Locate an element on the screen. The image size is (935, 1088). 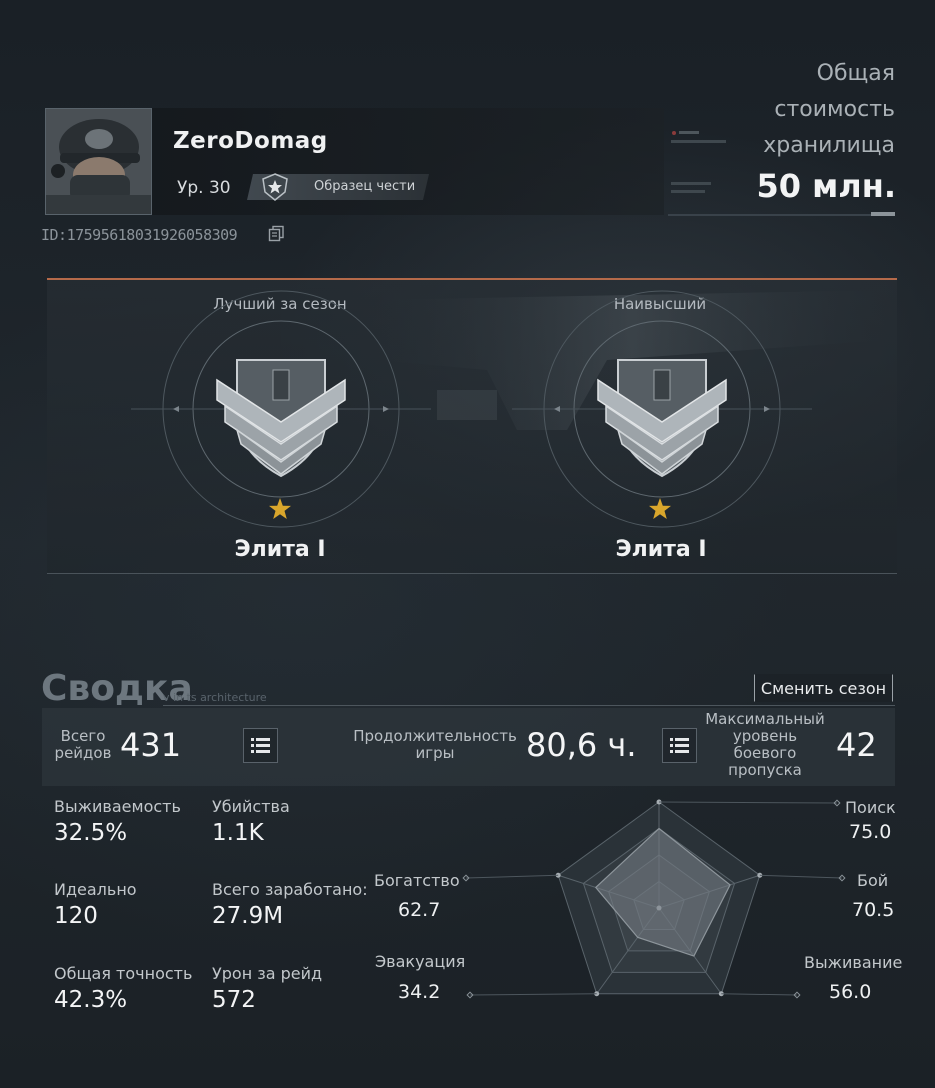
playtime-label: Продолжительность игры is located at coordinates (435, 745).